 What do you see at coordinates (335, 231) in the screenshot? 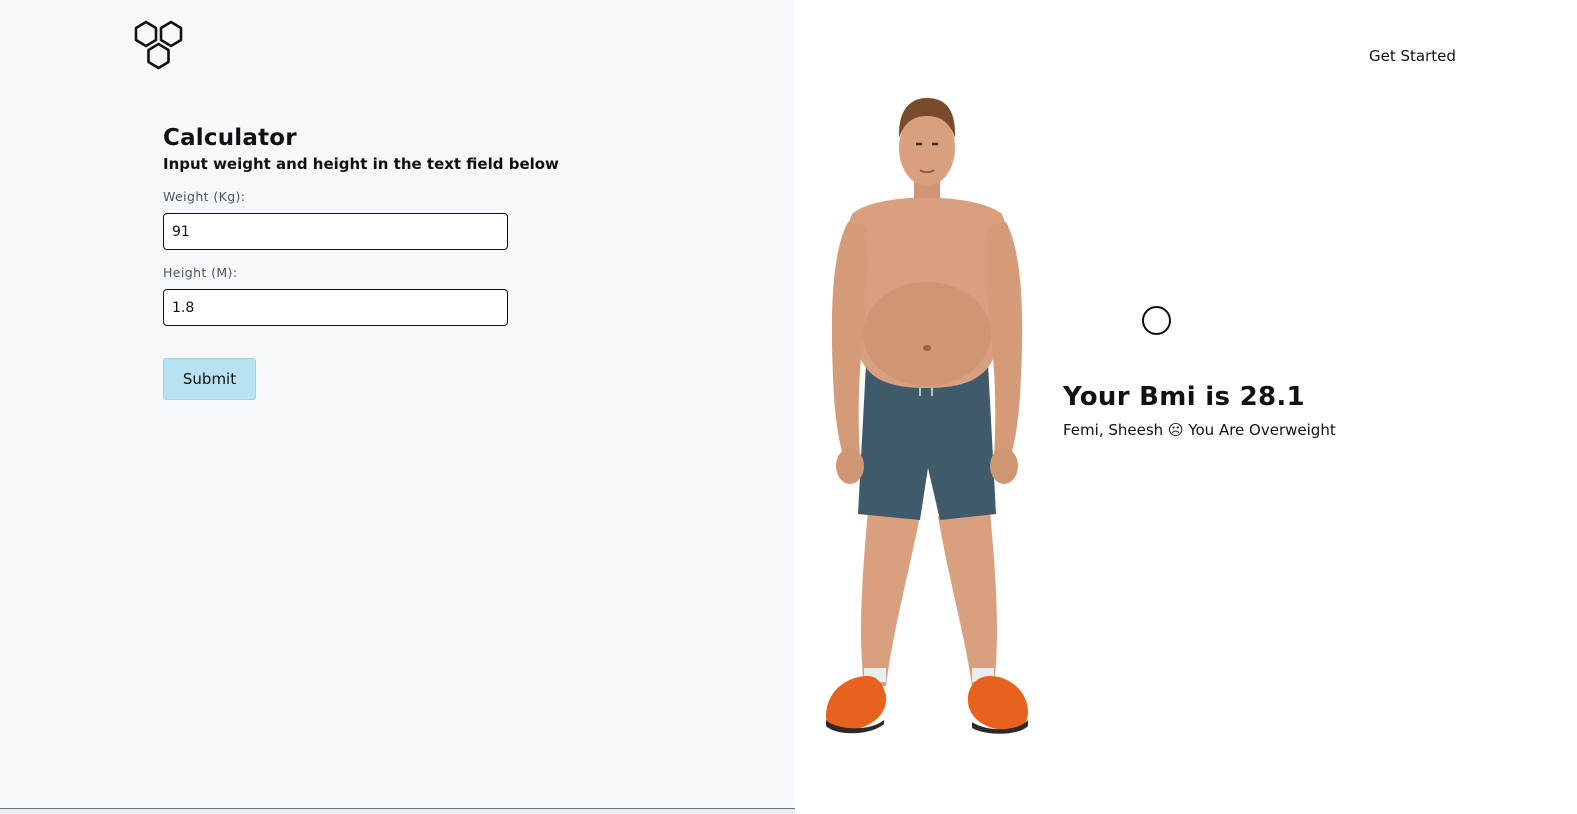
I see `weight-input` at bounding box center [335, 231].